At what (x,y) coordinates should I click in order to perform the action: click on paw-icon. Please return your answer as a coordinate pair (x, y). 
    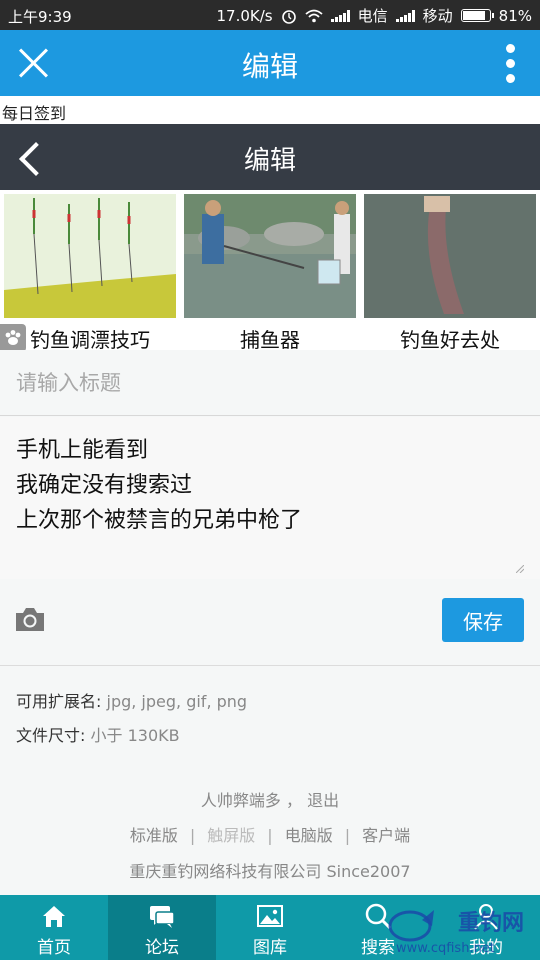
    Looking at the image, I should click on (13, 337).